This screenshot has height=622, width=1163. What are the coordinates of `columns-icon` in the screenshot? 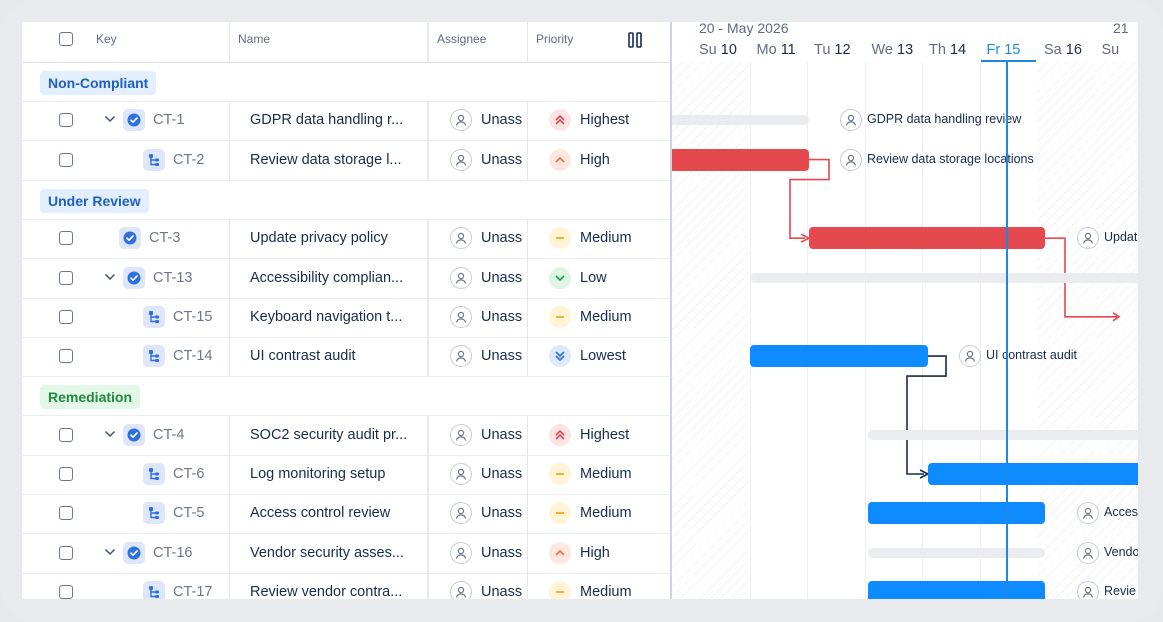 It's located at (635, 40).